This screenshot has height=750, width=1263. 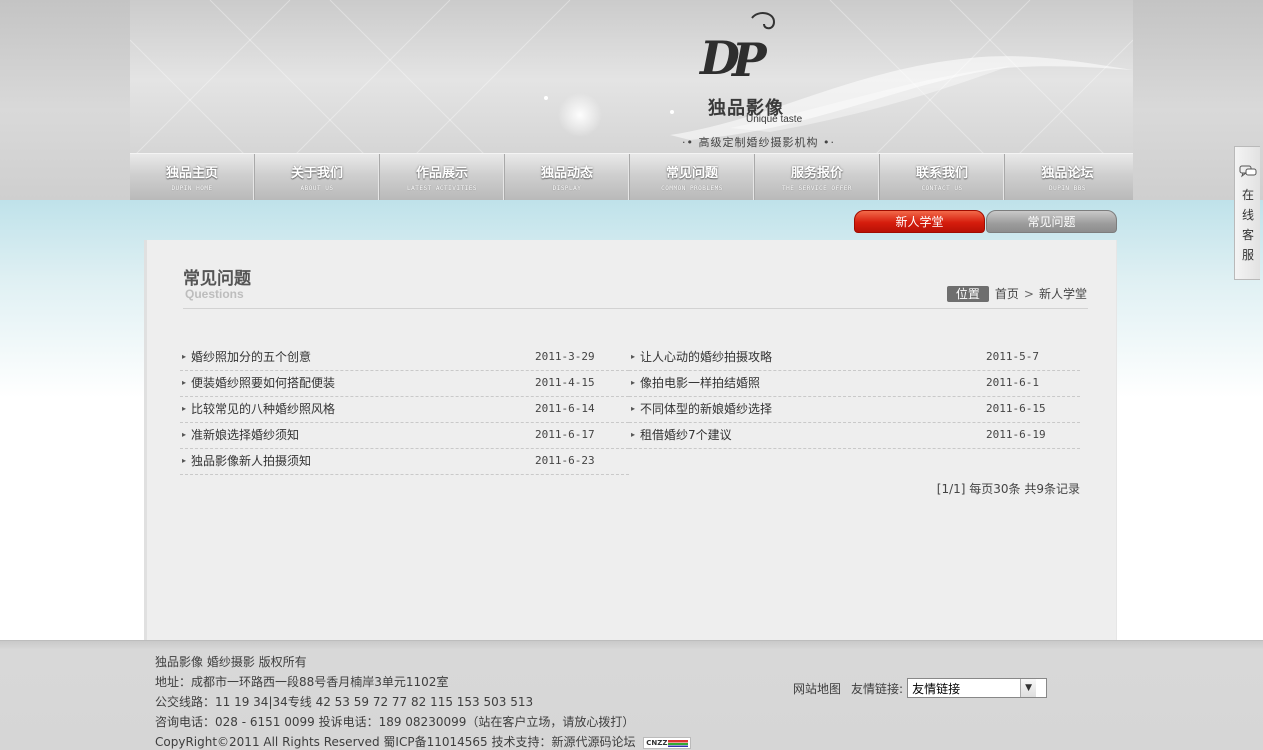 I want to click on nav-item-forum: 独品论坛 DUPIN BBS, so click(x=1067, y=177).